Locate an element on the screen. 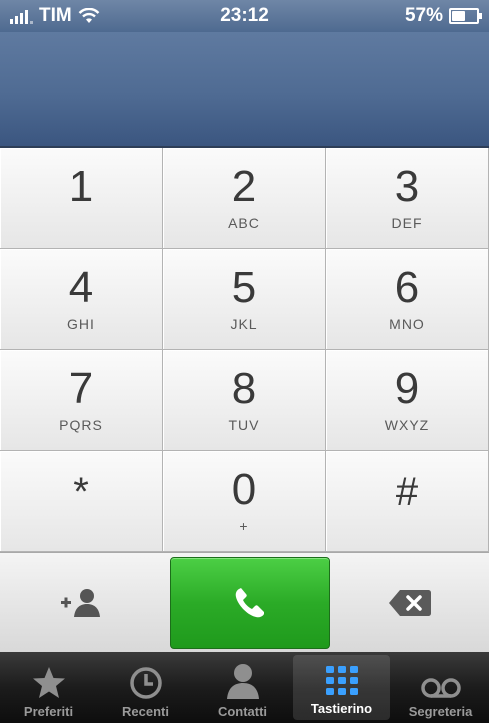 The width and height of the screenshot is (489, 723). key-digit: * is located at coordinates (81, 492).